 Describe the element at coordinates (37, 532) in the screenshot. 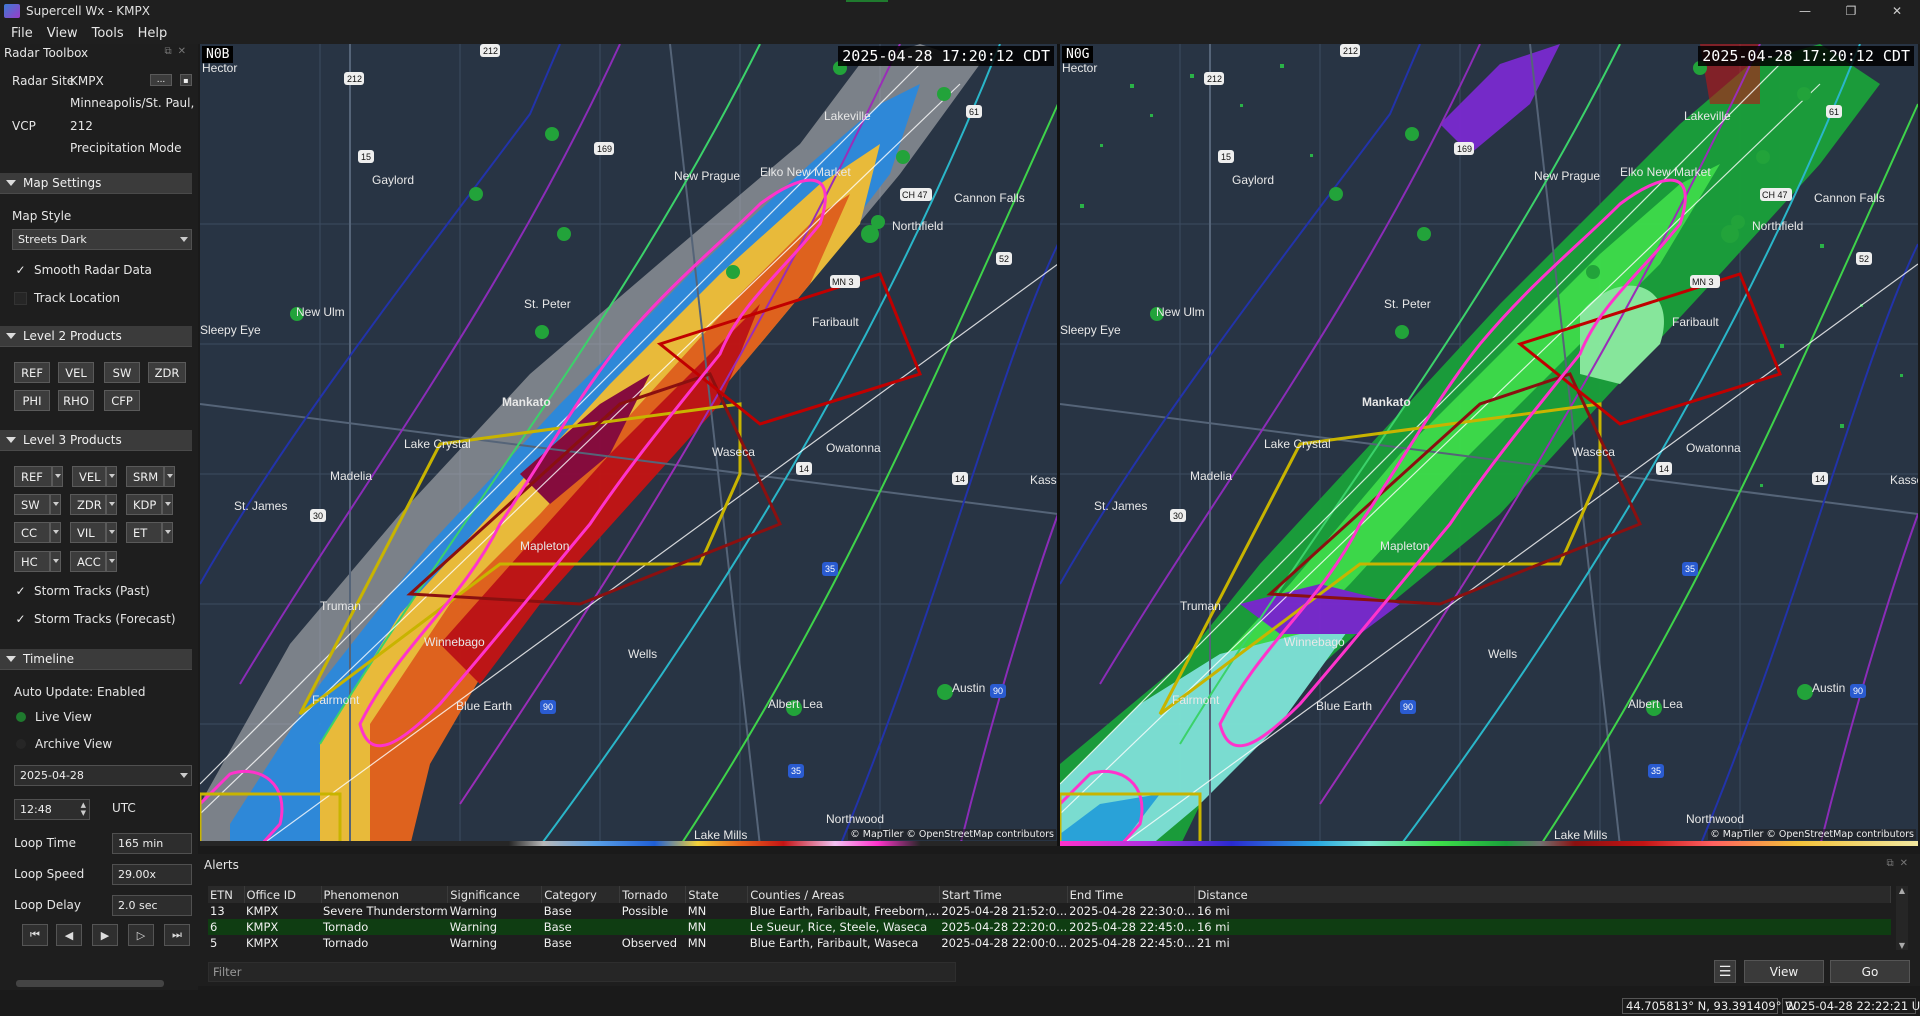

I see `l3-cc-button: CC` at that location.